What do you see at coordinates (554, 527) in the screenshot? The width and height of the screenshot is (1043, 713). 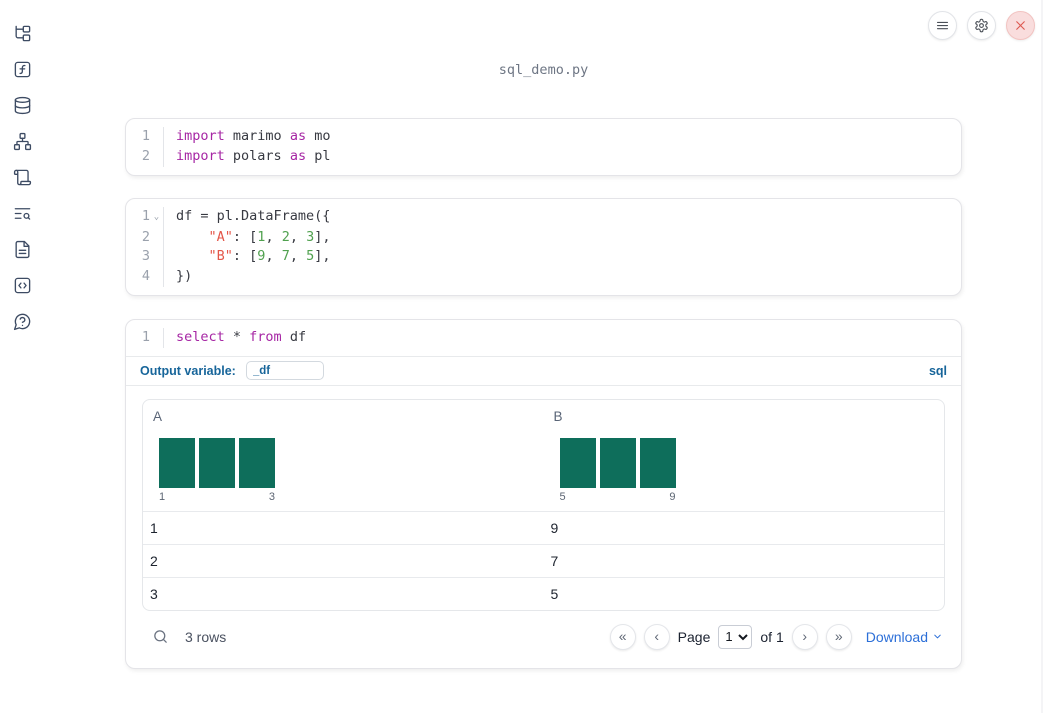 I see `table-cell: 9` at bounding box center [554, 527].